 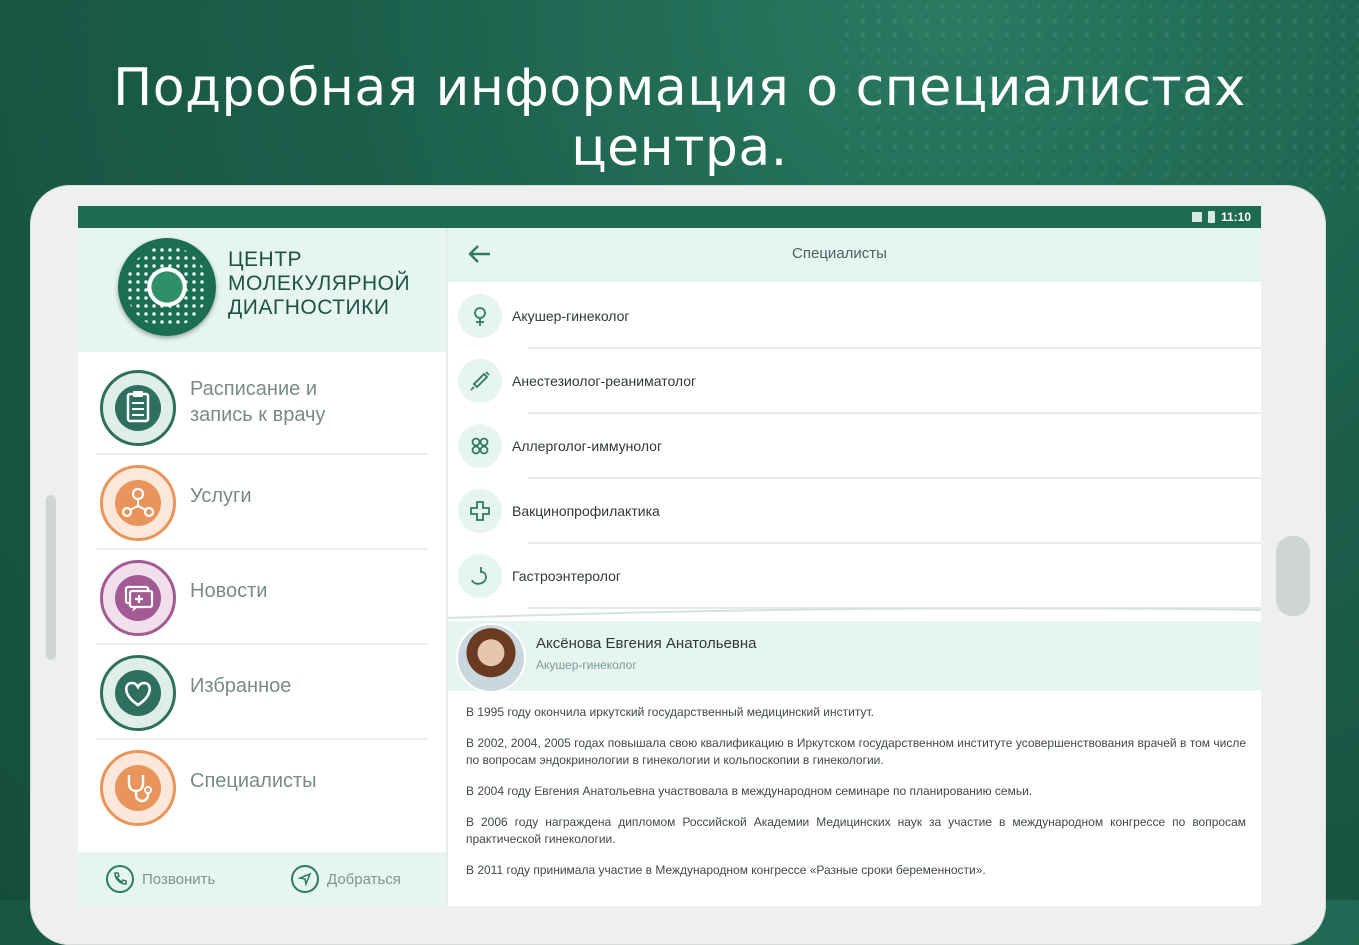 I want to click on molecule-icon, so click(x=138, y=503).